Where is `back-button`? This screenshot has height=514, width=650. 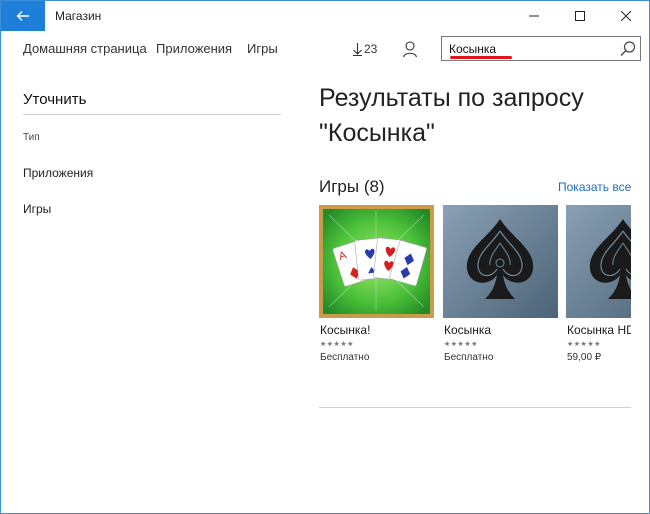
back-button is located at coordinates (23, 16).